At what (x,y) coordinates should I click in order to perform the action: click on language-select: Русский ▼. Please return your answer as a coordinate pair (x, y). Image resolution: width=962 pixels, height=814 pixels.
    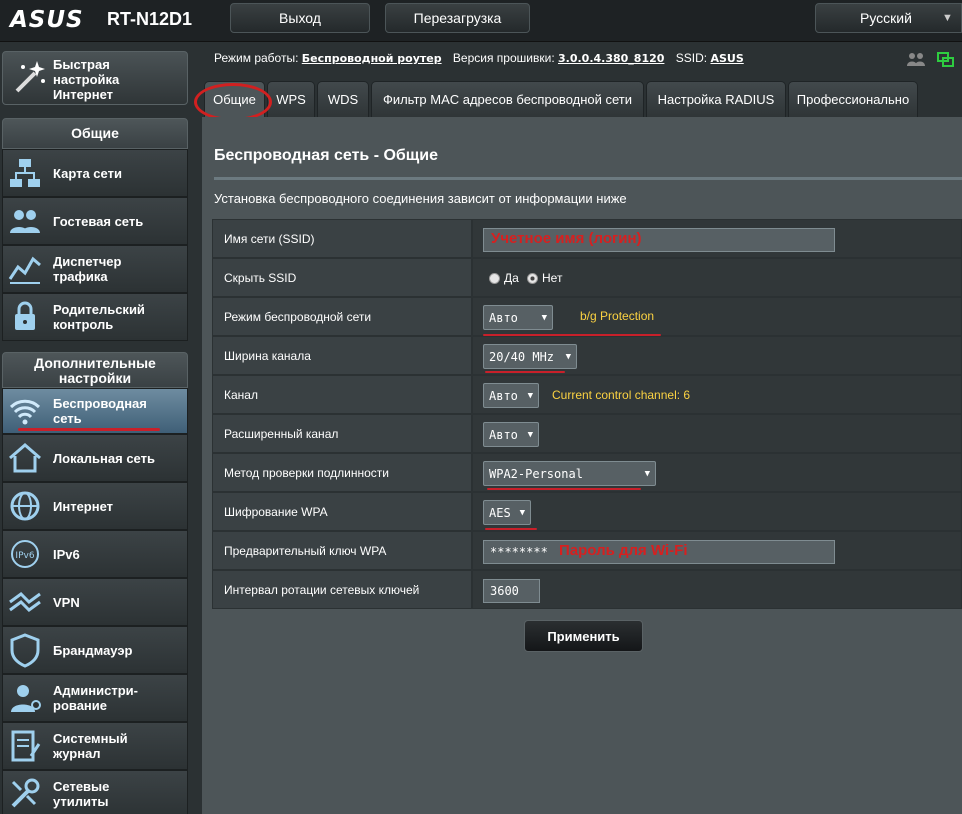
    Looking at the image, I should click on (888, 18).